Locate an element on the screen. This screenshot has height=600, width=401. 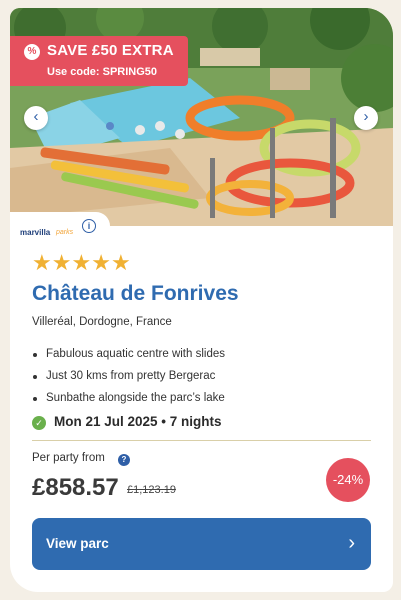
stay-dates: Mon 21 Jul 2025 • 7 nights is located at coordinates (138, 421).